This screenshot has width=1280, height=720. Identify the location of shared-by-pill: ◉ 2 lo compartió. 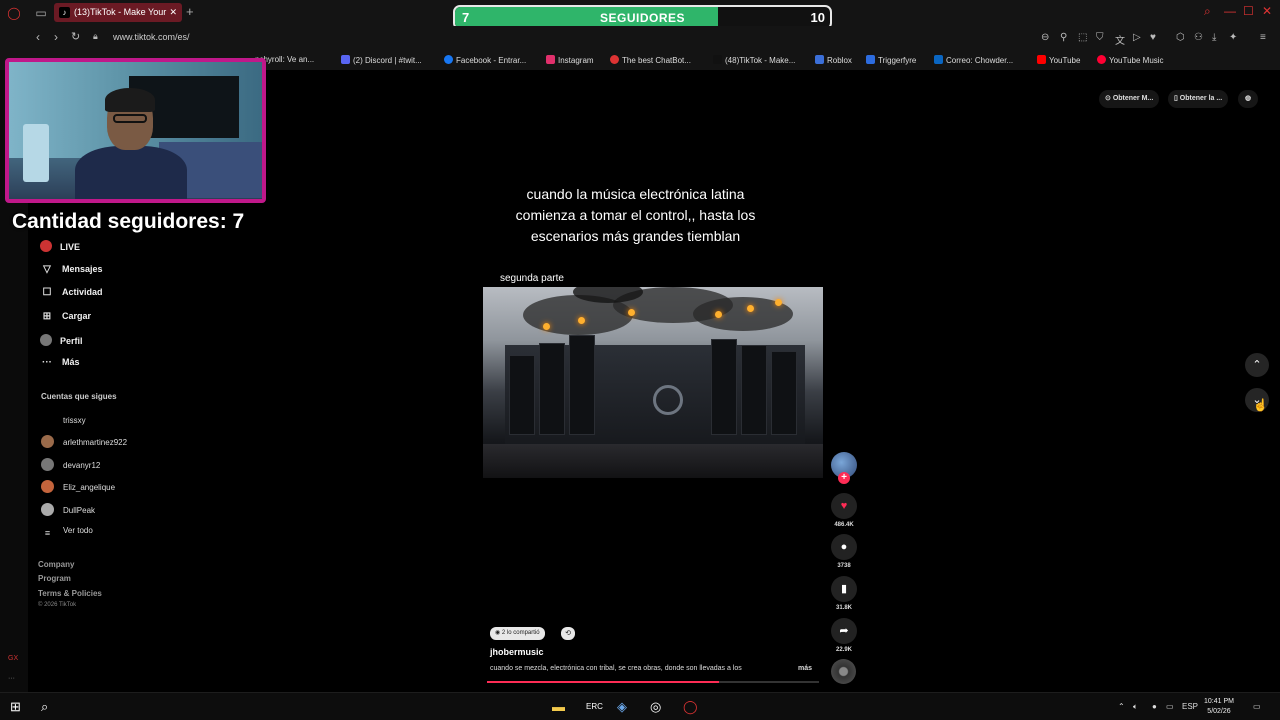
(517, 633).